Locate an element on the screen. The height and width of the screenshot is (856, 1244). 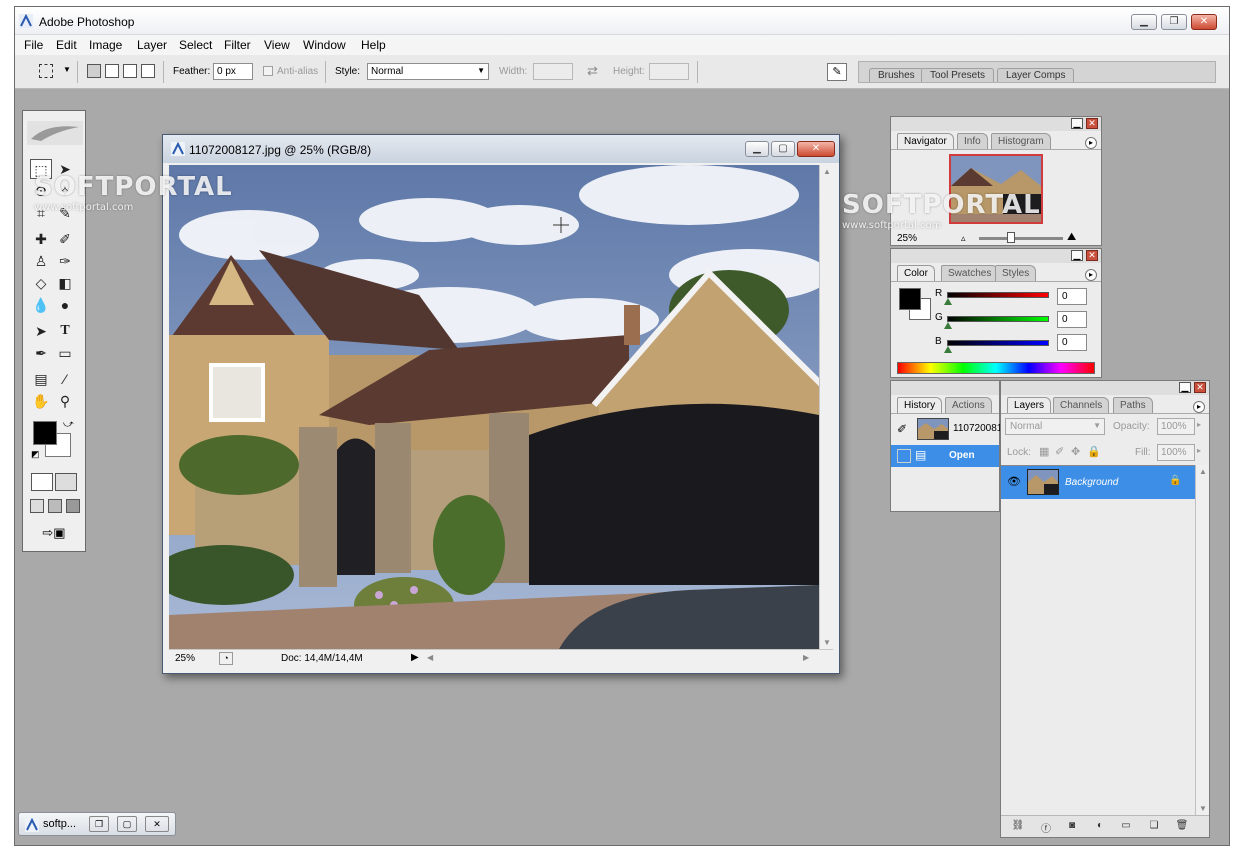
scroll-down-arrow: ▼ is located at coordinates (1203, 808).